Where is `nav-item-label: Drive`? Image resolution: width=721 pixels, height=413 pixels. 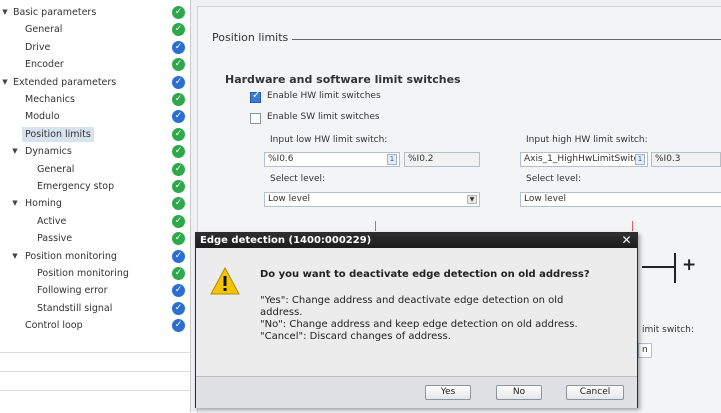
nav-item-label: Drive is located at coordinates (38, 47).